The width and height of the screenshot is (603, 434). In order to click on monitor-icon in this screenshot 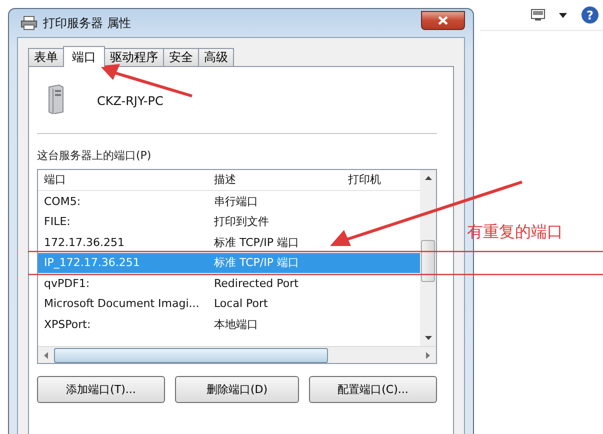, I will do `click(538, 15)`.